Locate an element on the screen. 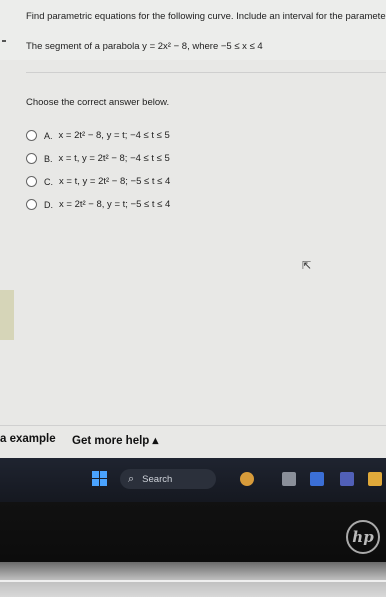 Image resolution: width=386 pixels, height=597 pixels. option-b: B. x = t, y = 2t² − 8; −4 ≤ t ≤ 5 is located at coordinates (98, 158).